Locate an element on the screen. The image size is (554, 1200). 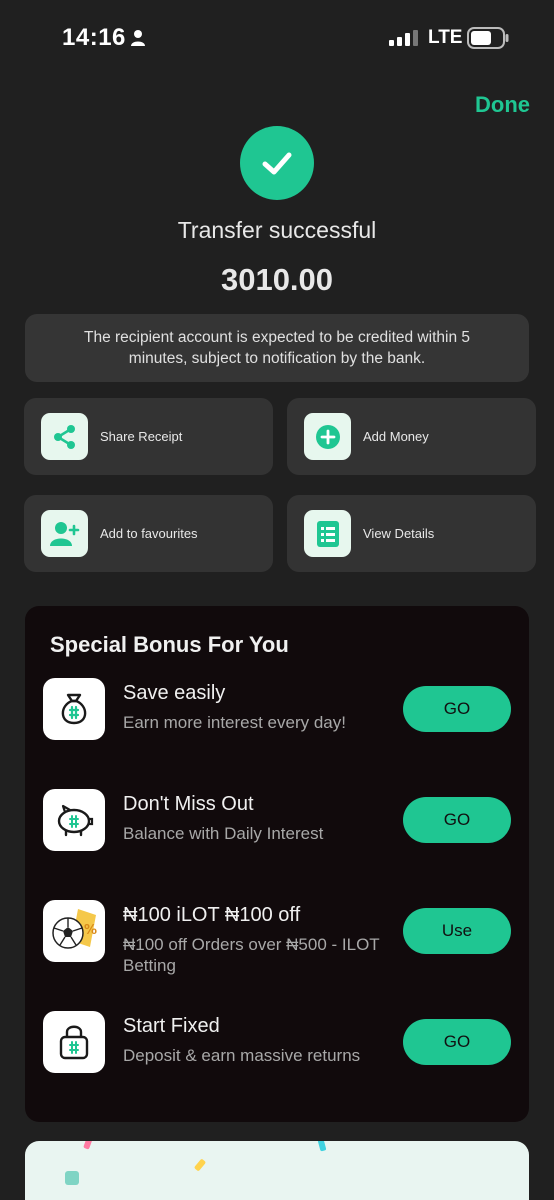
bonus-name: ₦100 iLOT ₦100 off is located at coordinates (212, 915).